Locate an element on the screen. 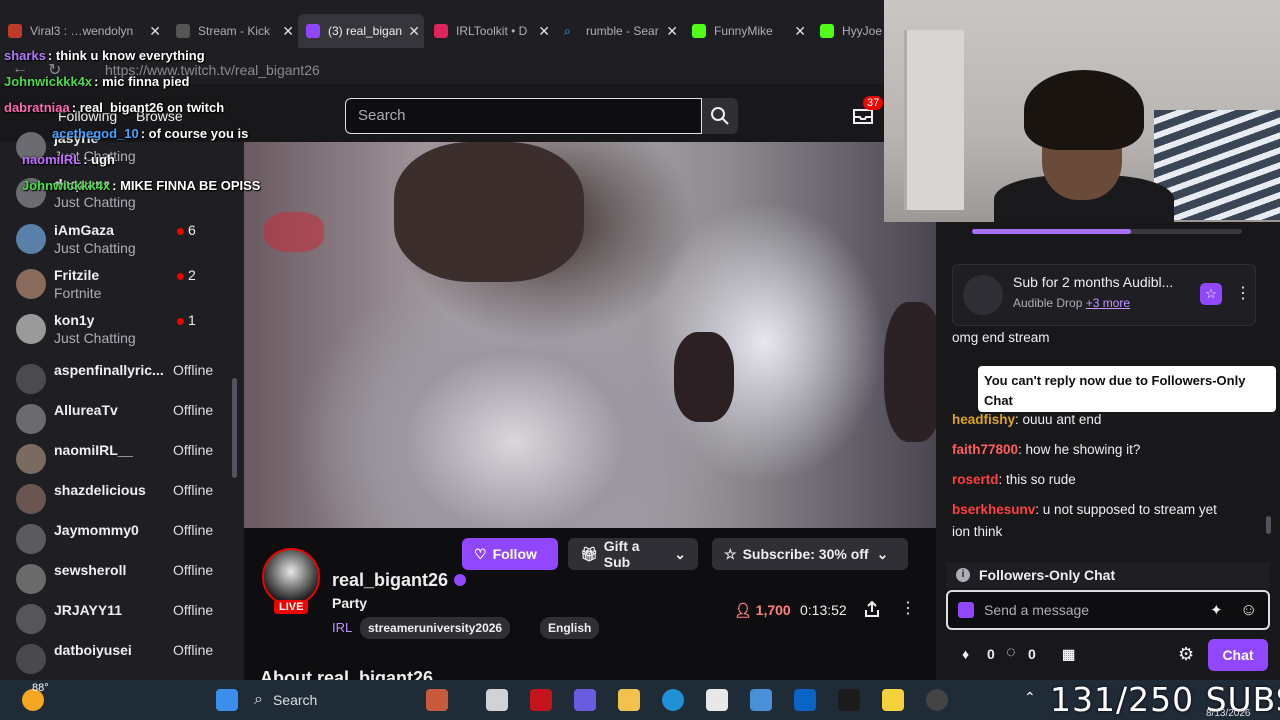 Image resolution: width=1280 pixels, height=720 pixels. sidebar-channel: sewsheroll Offline is located at coordinates (122, 580).